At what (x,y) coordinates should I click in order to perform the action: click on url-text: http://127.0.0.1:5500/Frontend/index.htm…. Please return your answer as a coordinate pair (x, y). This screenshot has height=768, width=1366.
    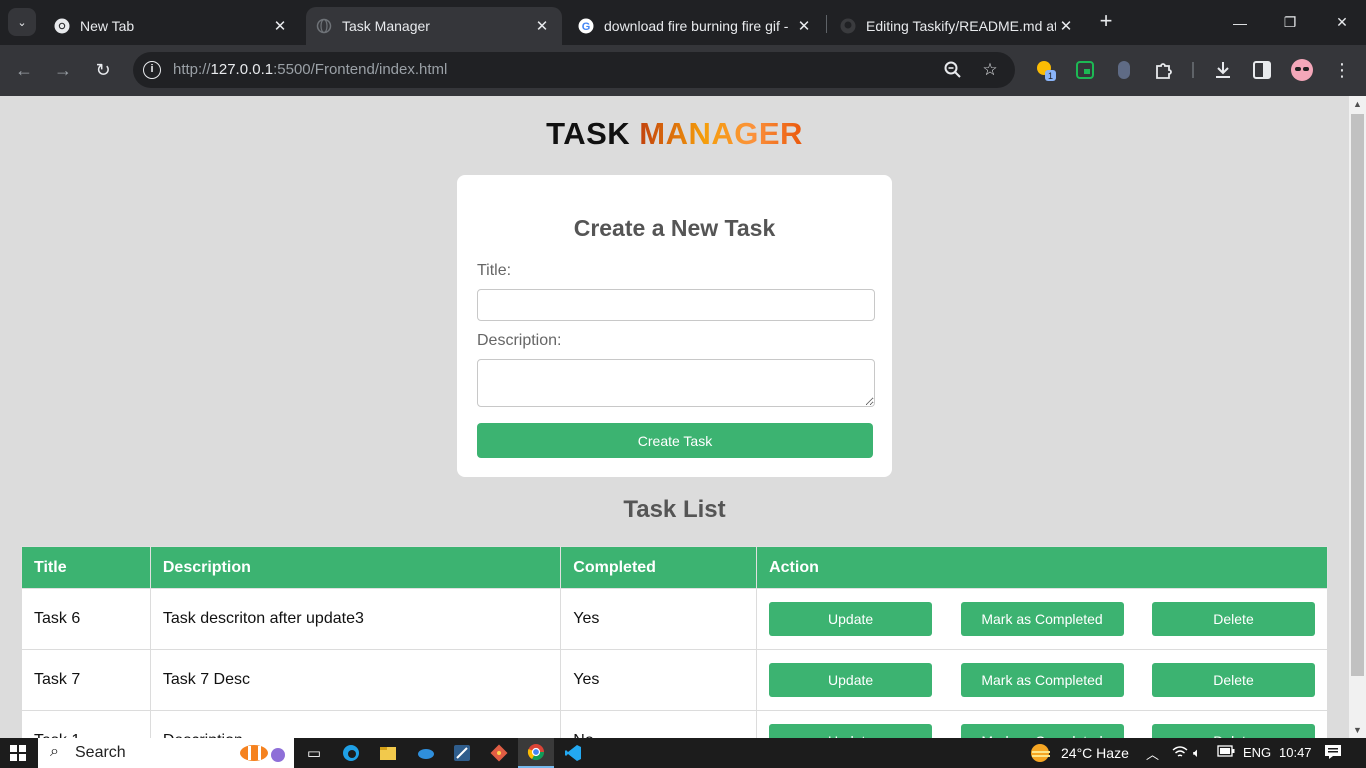
    Looking at the image, I should click on (310, 69).